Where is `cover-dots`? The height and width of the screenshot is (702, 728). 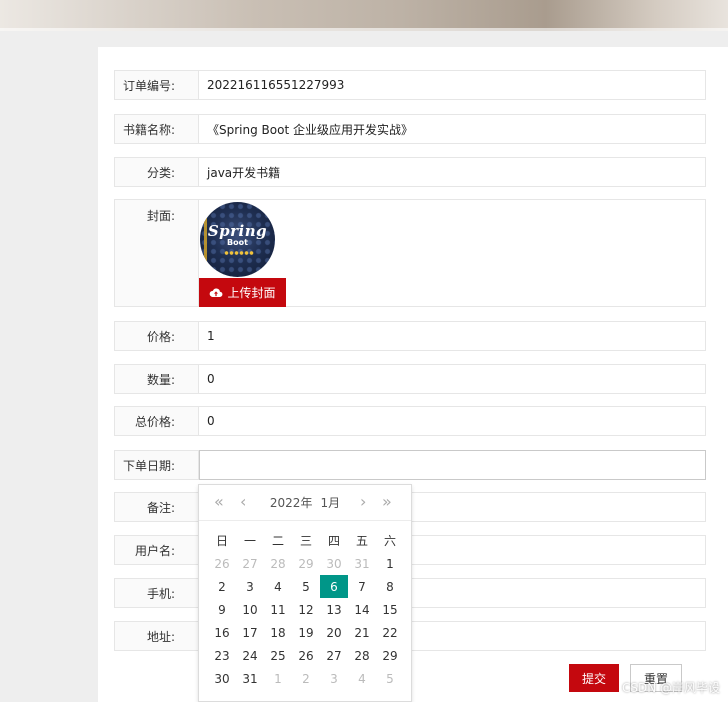
cover-dots is located at coordinates (239, 253).